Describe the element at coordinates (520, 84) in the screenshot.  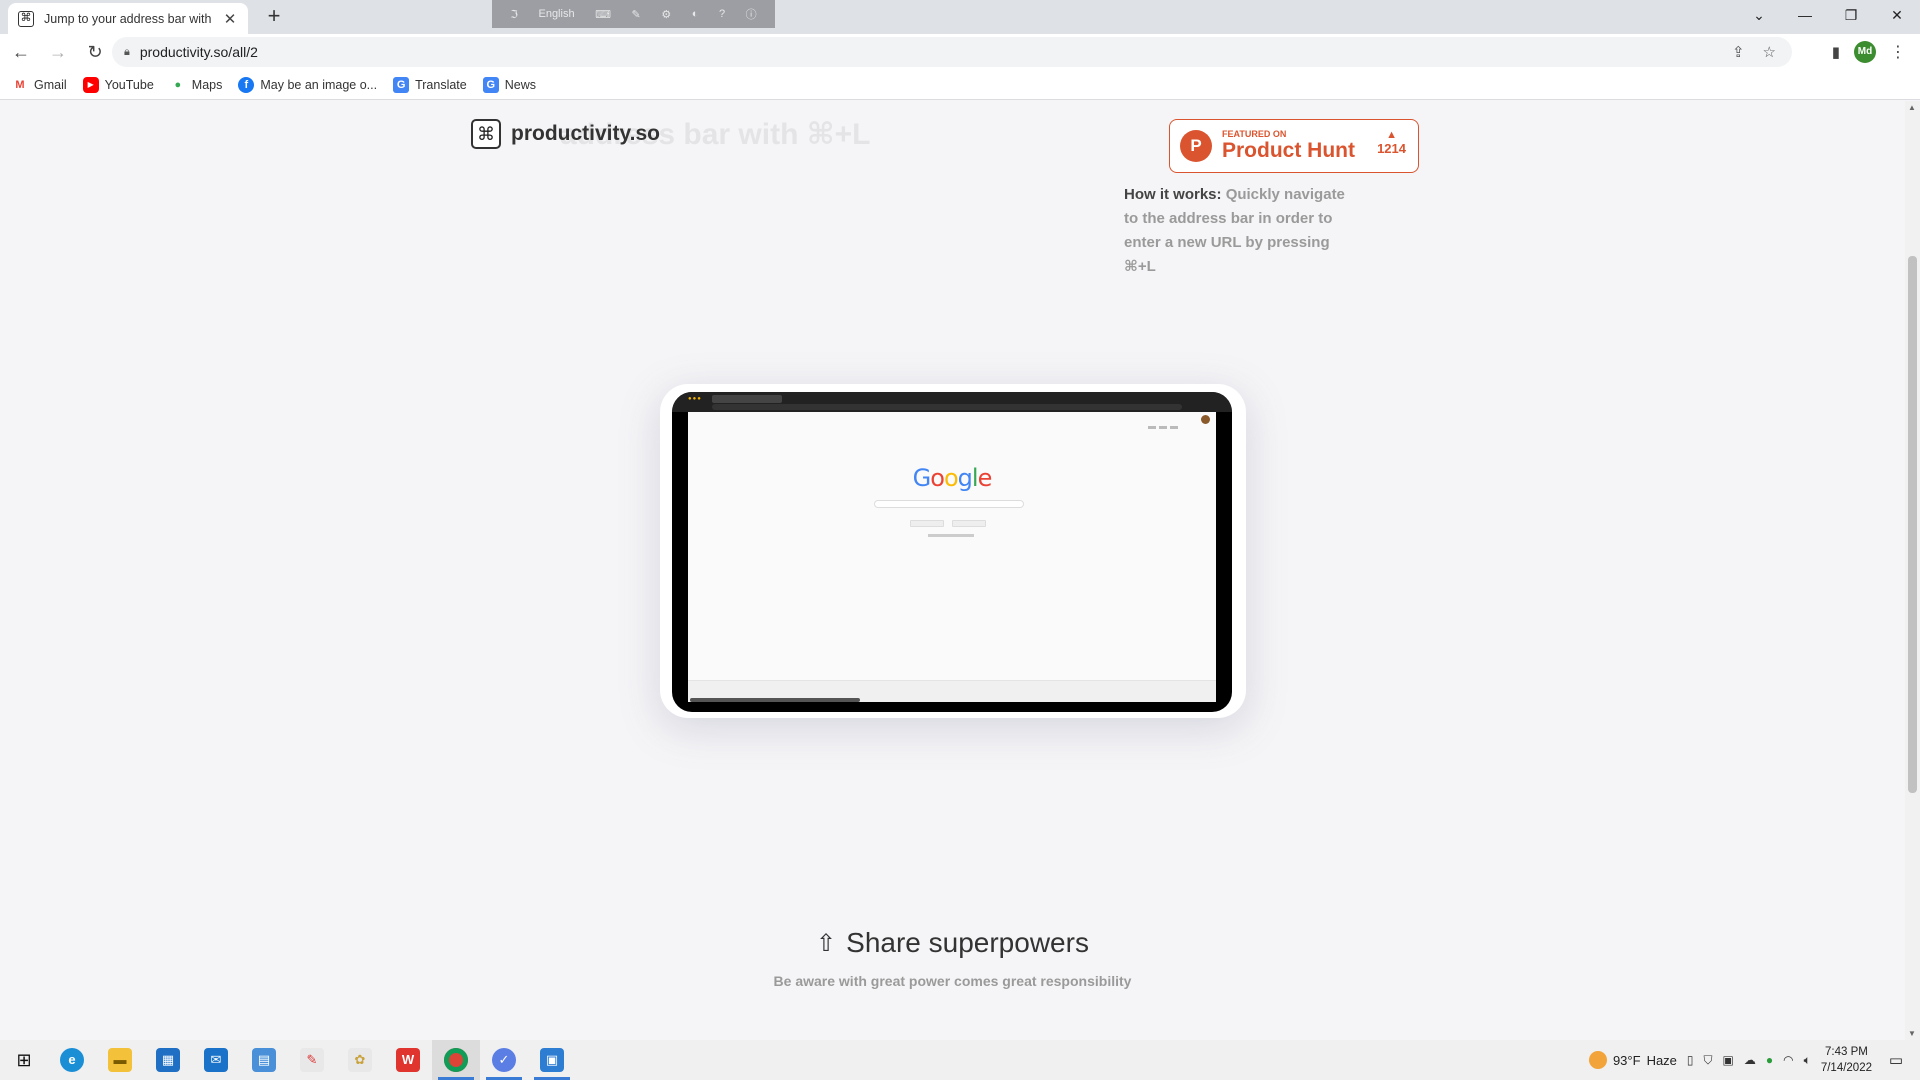
I see `bookmark-label: News` at that location.